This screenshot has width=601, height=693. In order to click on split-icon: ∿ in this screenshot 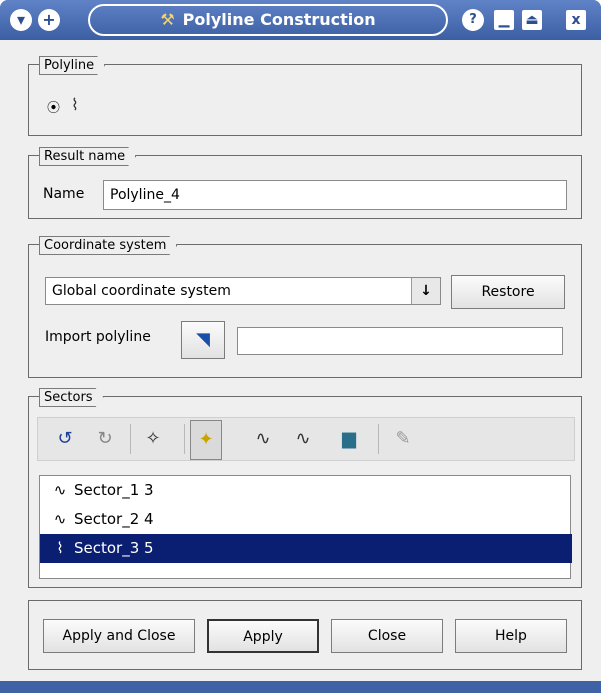, I will do `click(263, 439)`.